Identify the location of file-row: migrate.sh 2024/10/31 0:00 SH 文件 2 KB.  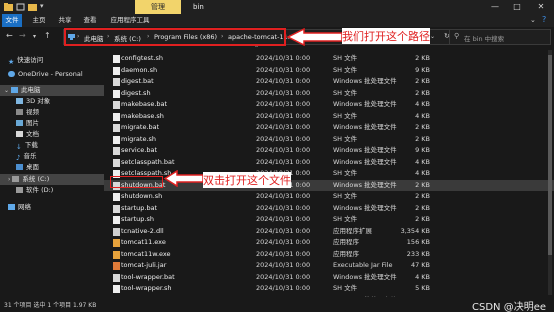
(329, 140).